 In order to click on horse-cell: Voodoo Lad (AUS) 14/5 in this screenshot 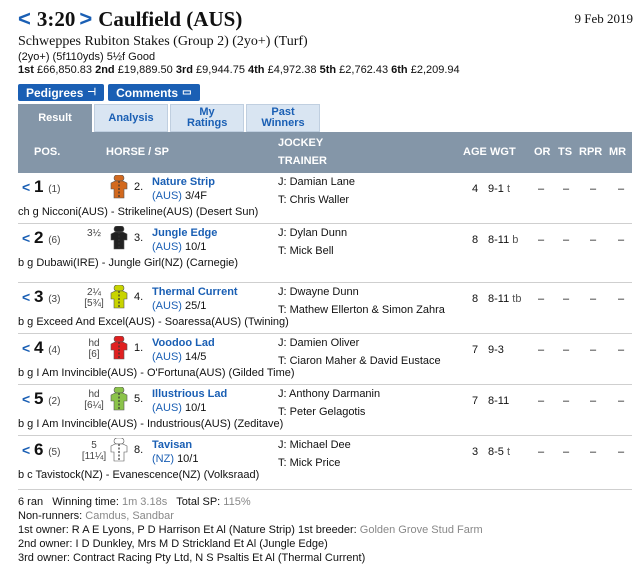, I will do `click(183, 350)`.